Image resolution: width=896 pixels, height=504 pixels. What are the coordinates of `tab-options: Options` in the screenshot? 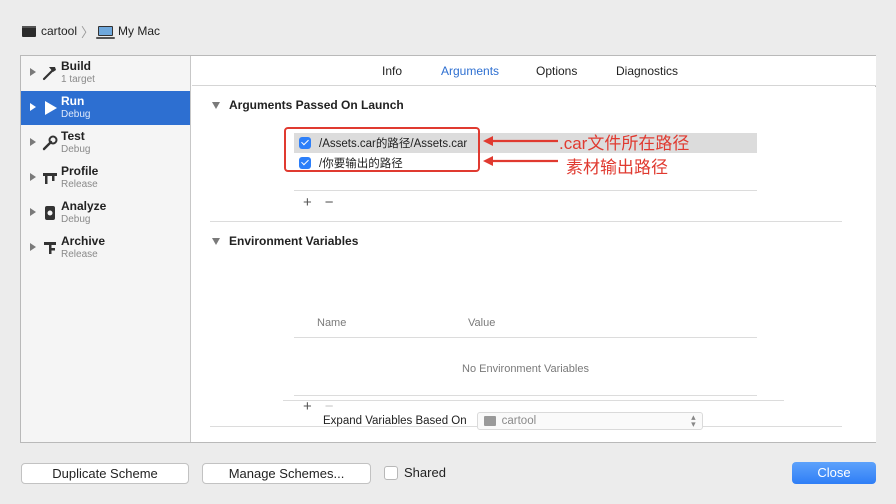 It's located at (556, 71).